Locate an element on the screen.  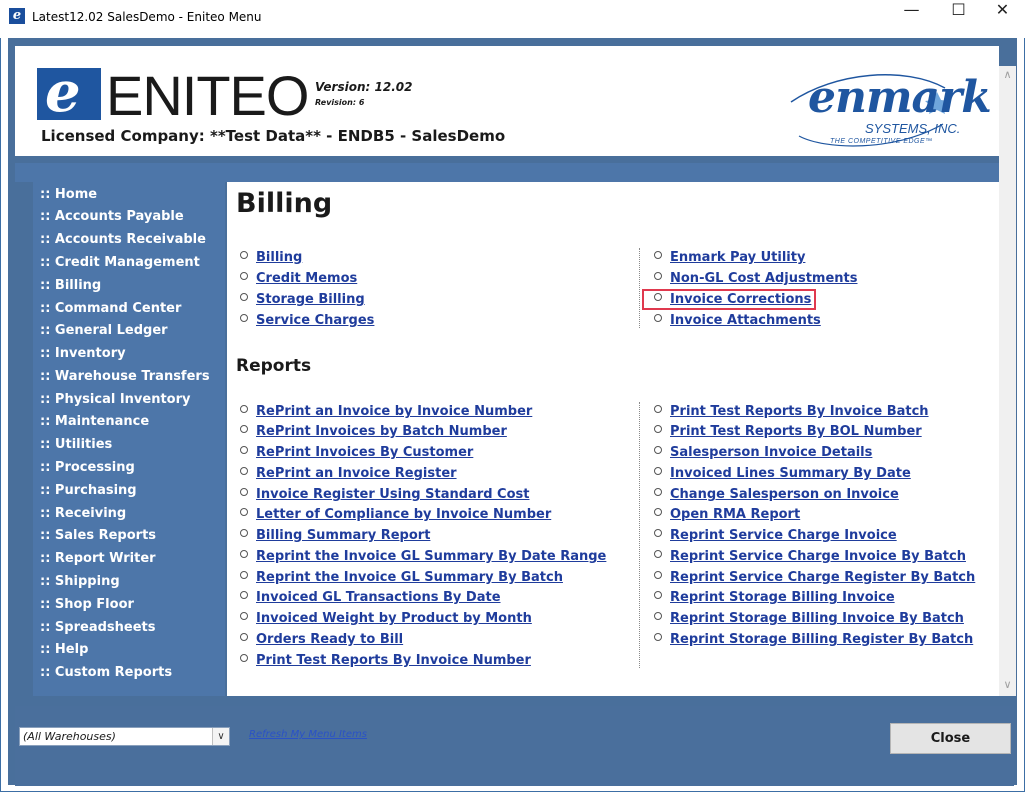
list-item: Letter of Compliance by Invoice Number is located at coordinates (395, 514).